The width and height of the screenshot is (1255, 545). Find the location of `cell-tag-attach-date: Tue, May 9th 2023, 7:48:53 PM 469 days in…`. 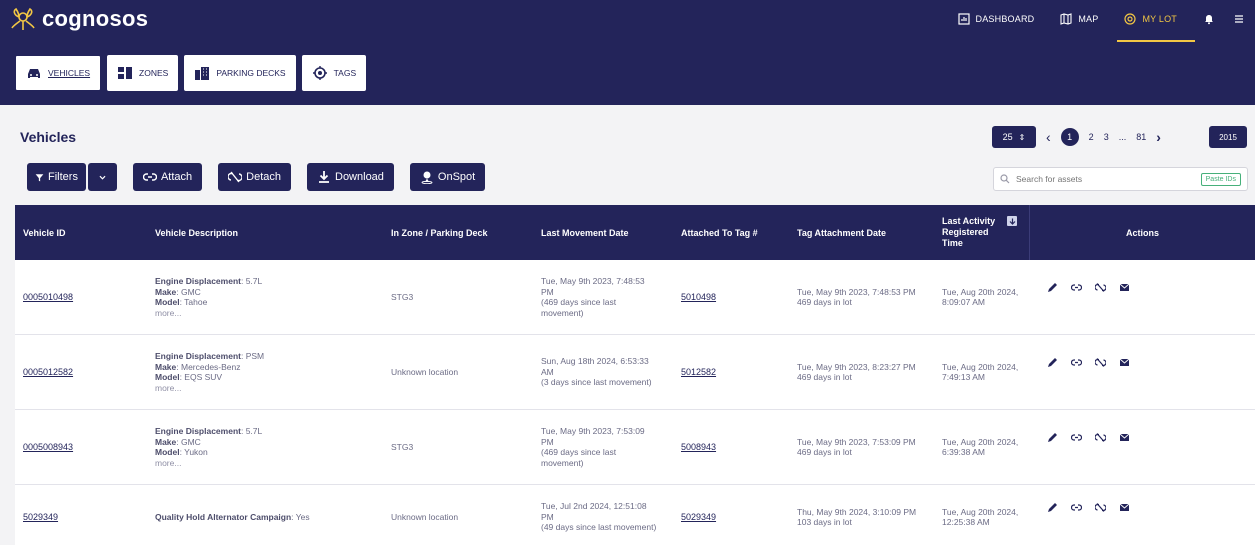

cell-tag-attach-date: Tue, May 9th 2023, 7:48:53 PM 469 days in… is located at coordinates (861, 297).